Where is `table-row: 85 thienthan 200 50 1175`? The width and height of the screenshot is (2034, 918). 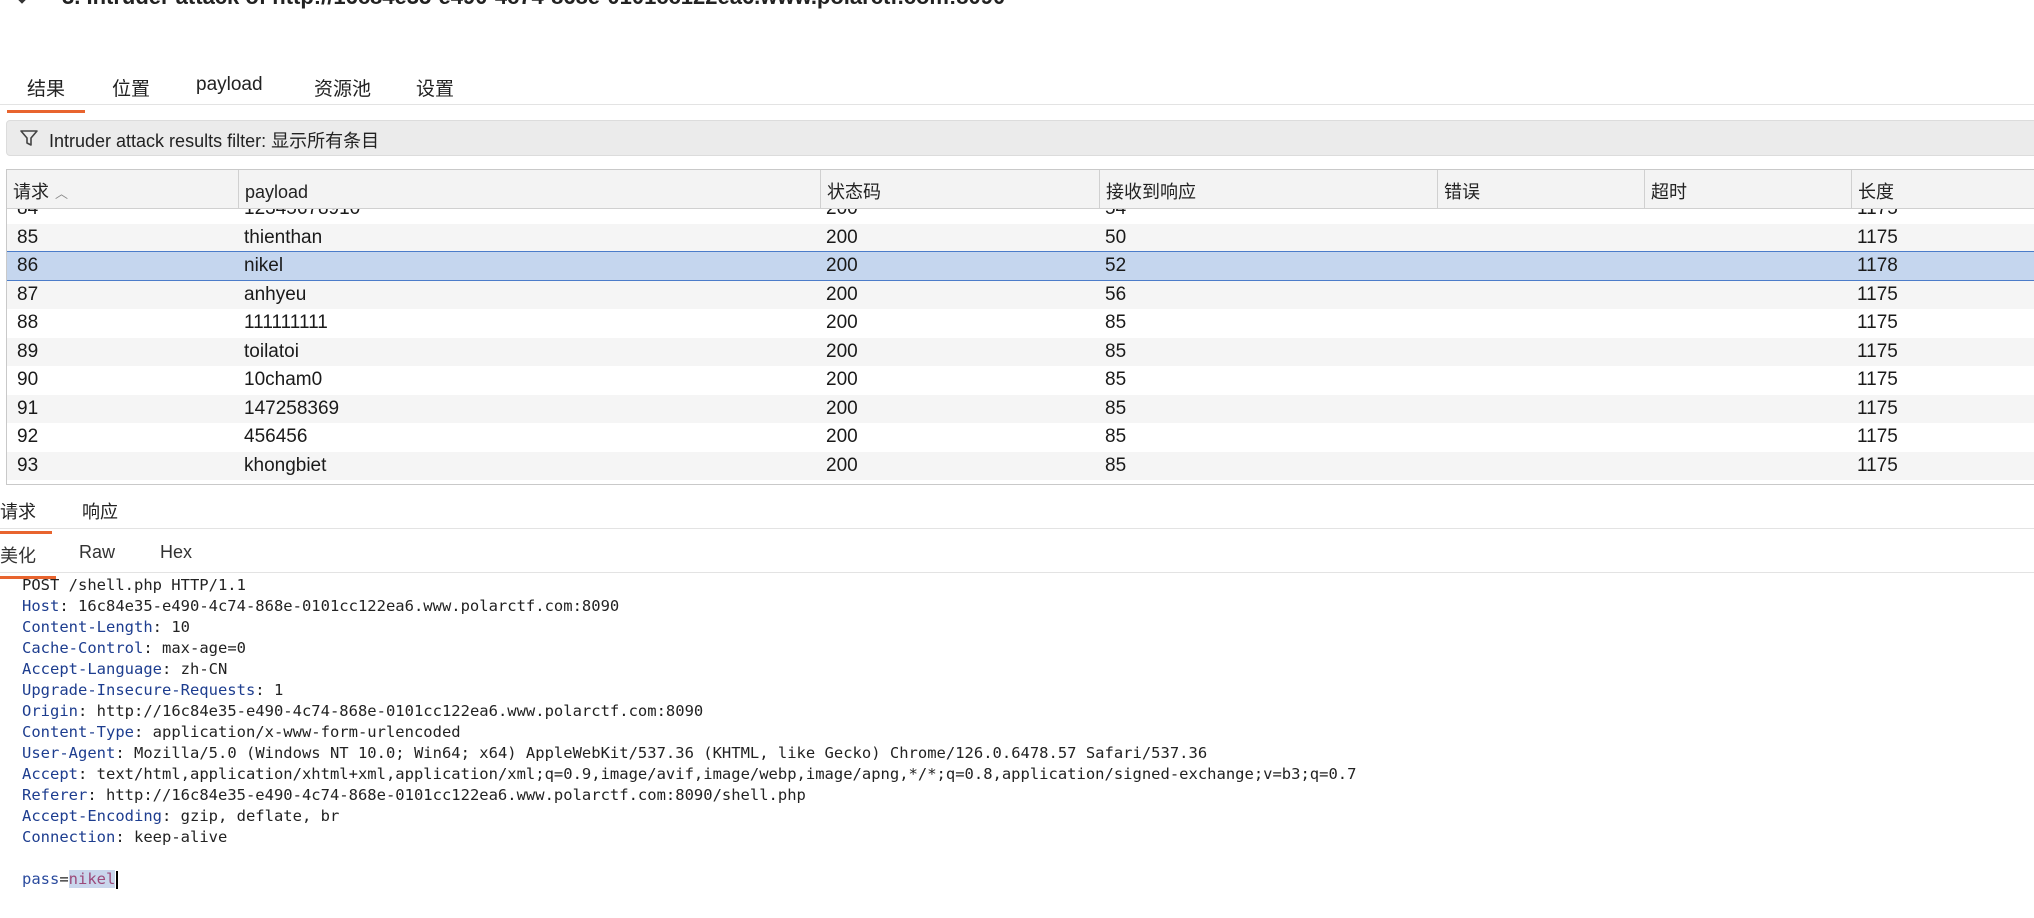
table-row: 85 thienthan 200 50 1175 is located at coordinates (1020, 237).